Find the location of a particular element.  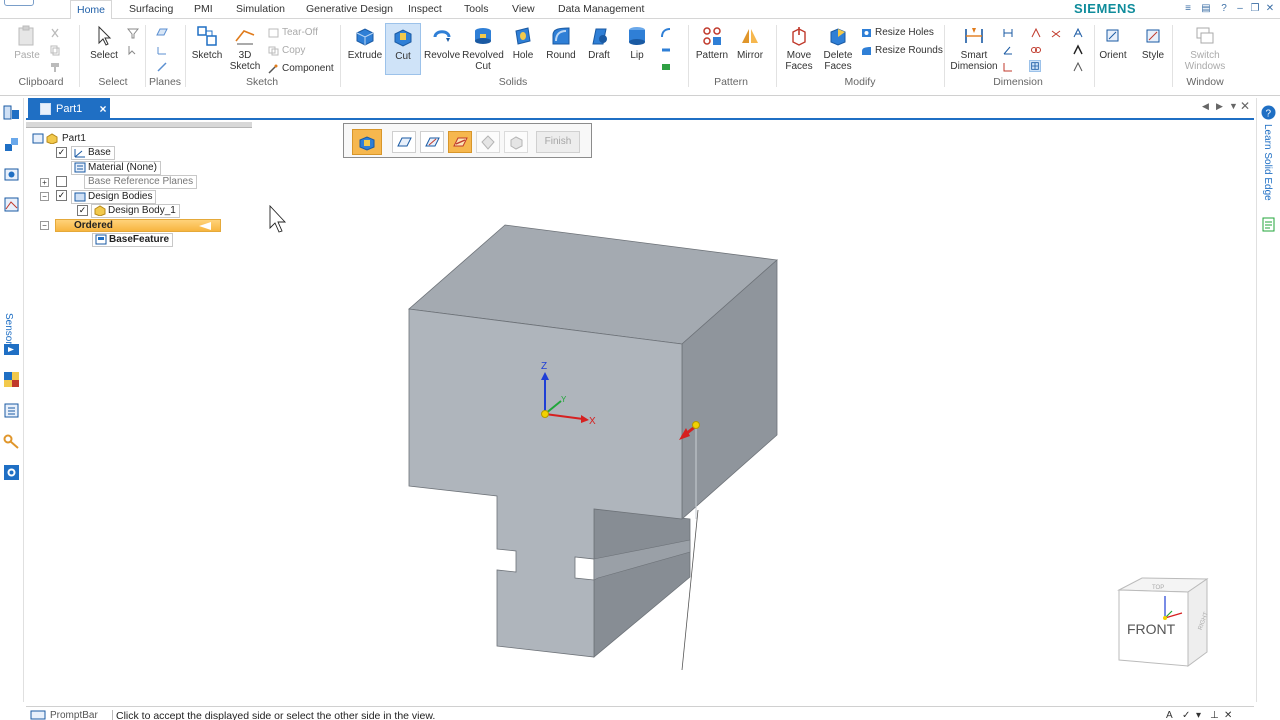

extent-step-button is located at coordinates (488, 142).